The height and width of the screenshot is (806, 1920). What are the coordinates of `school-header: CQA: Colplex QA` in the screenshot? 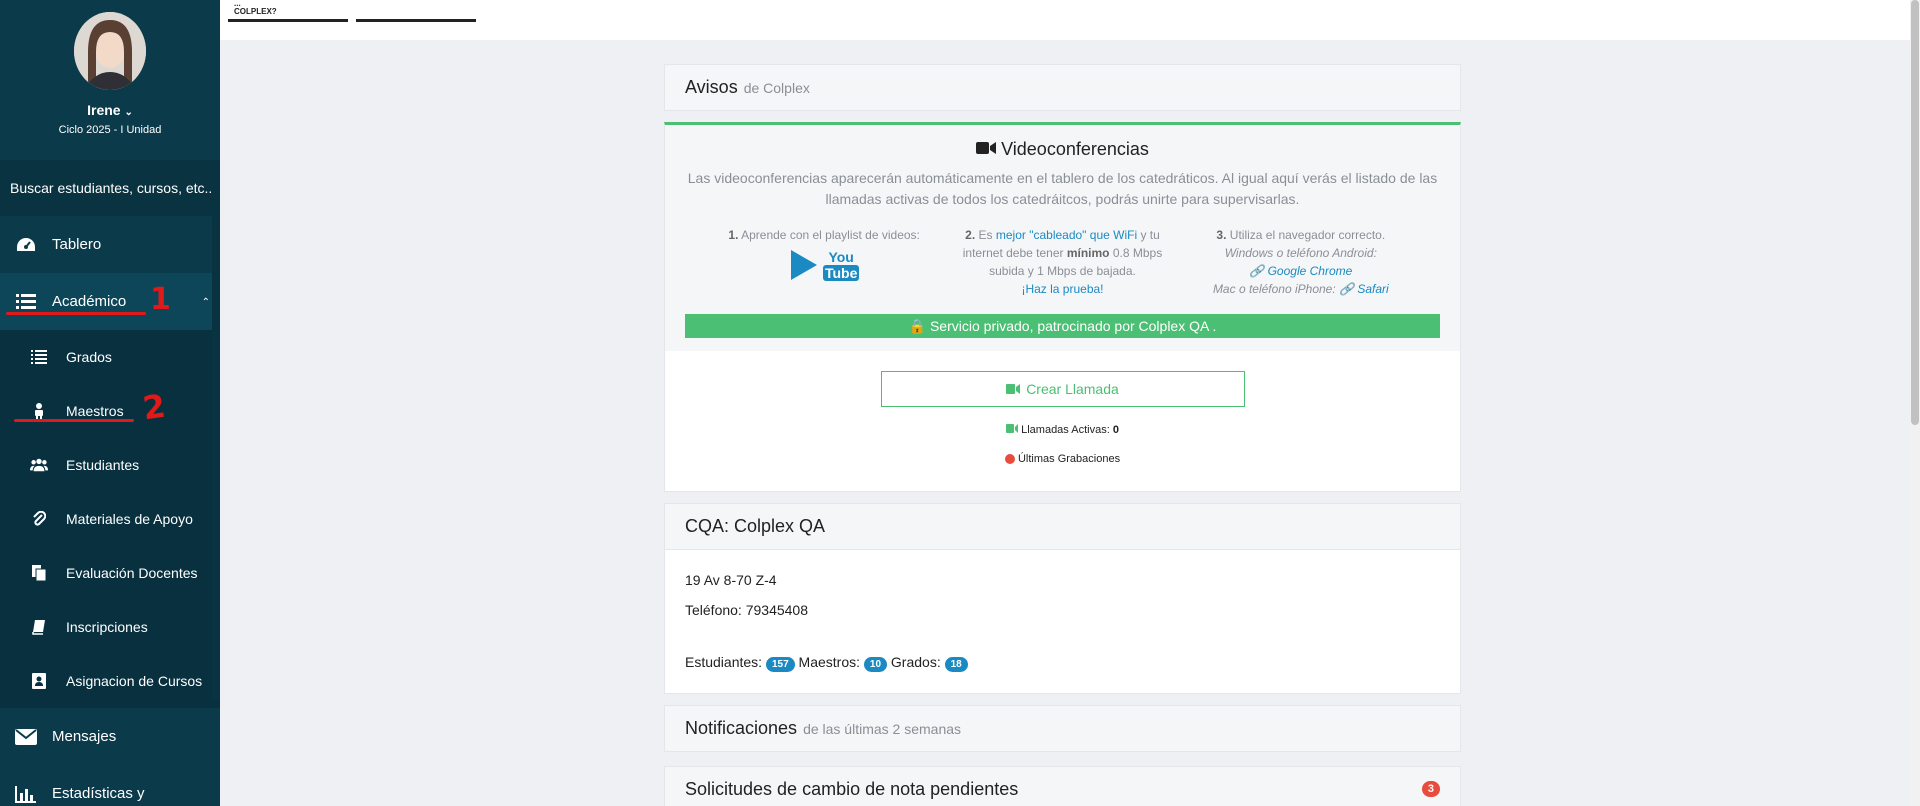 It's located at (1062, 526).